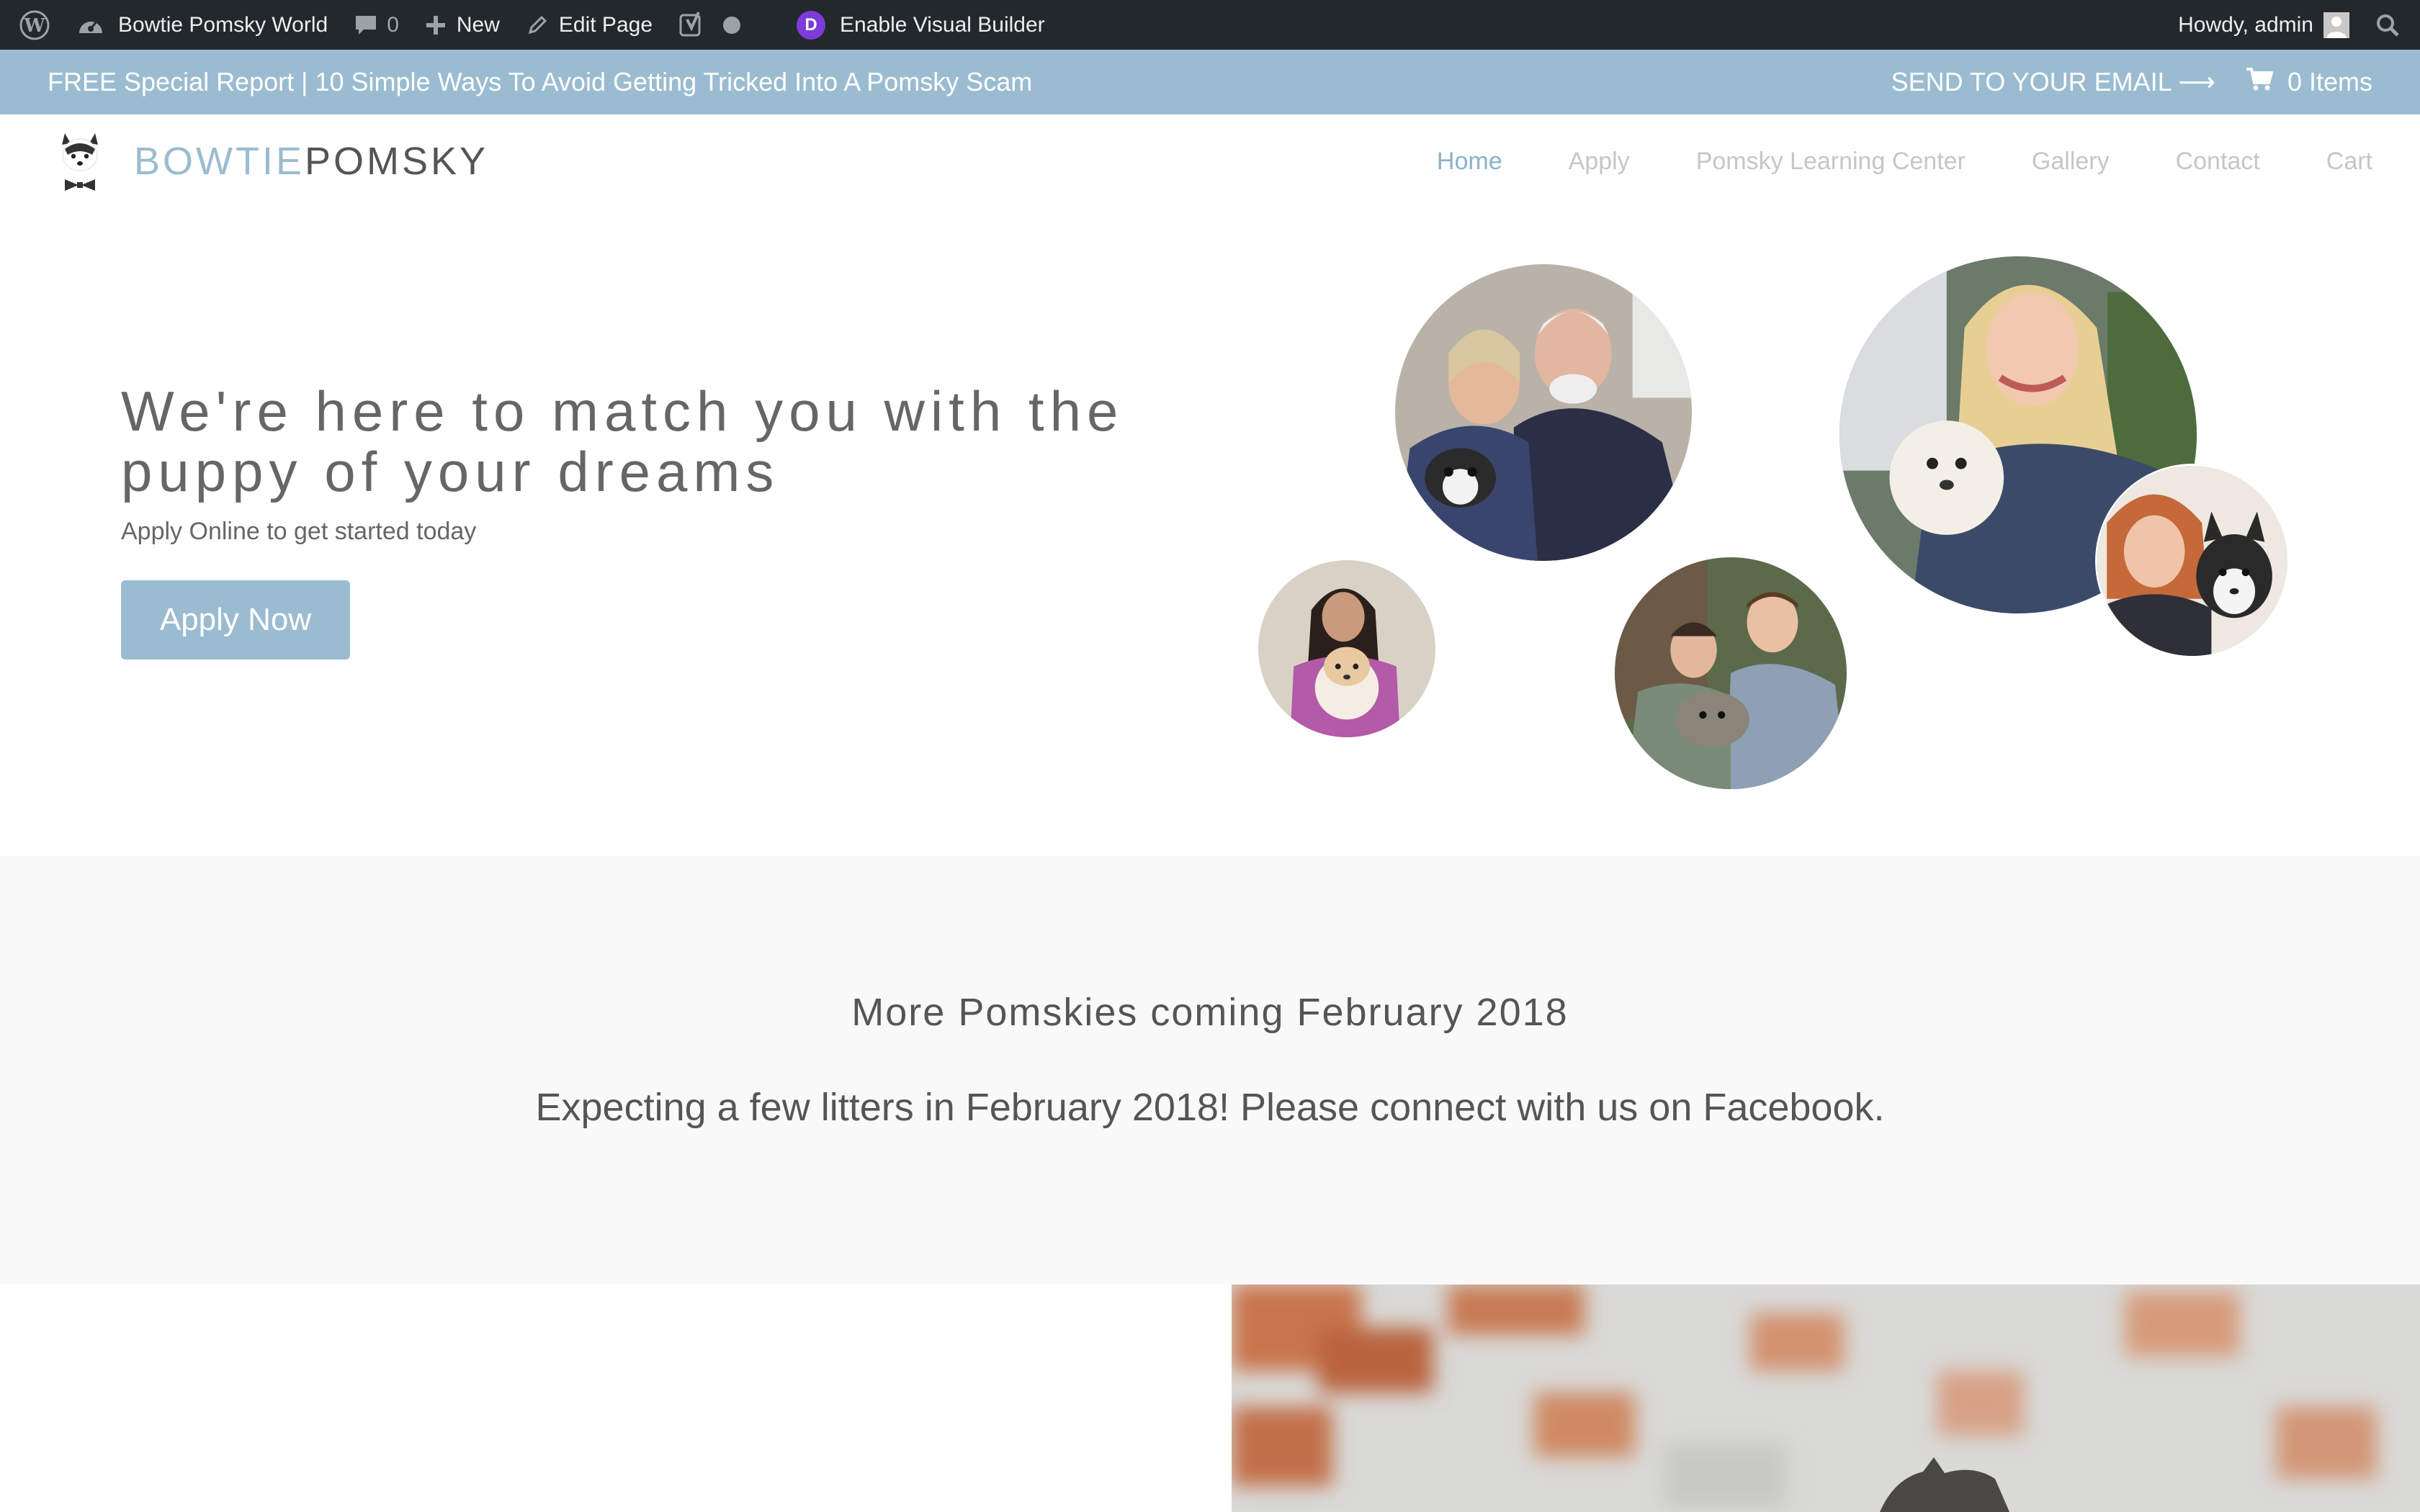  Describe the element at coordinates (1469, 162) in the screenshot. I see `nav-home: Home` at that location.